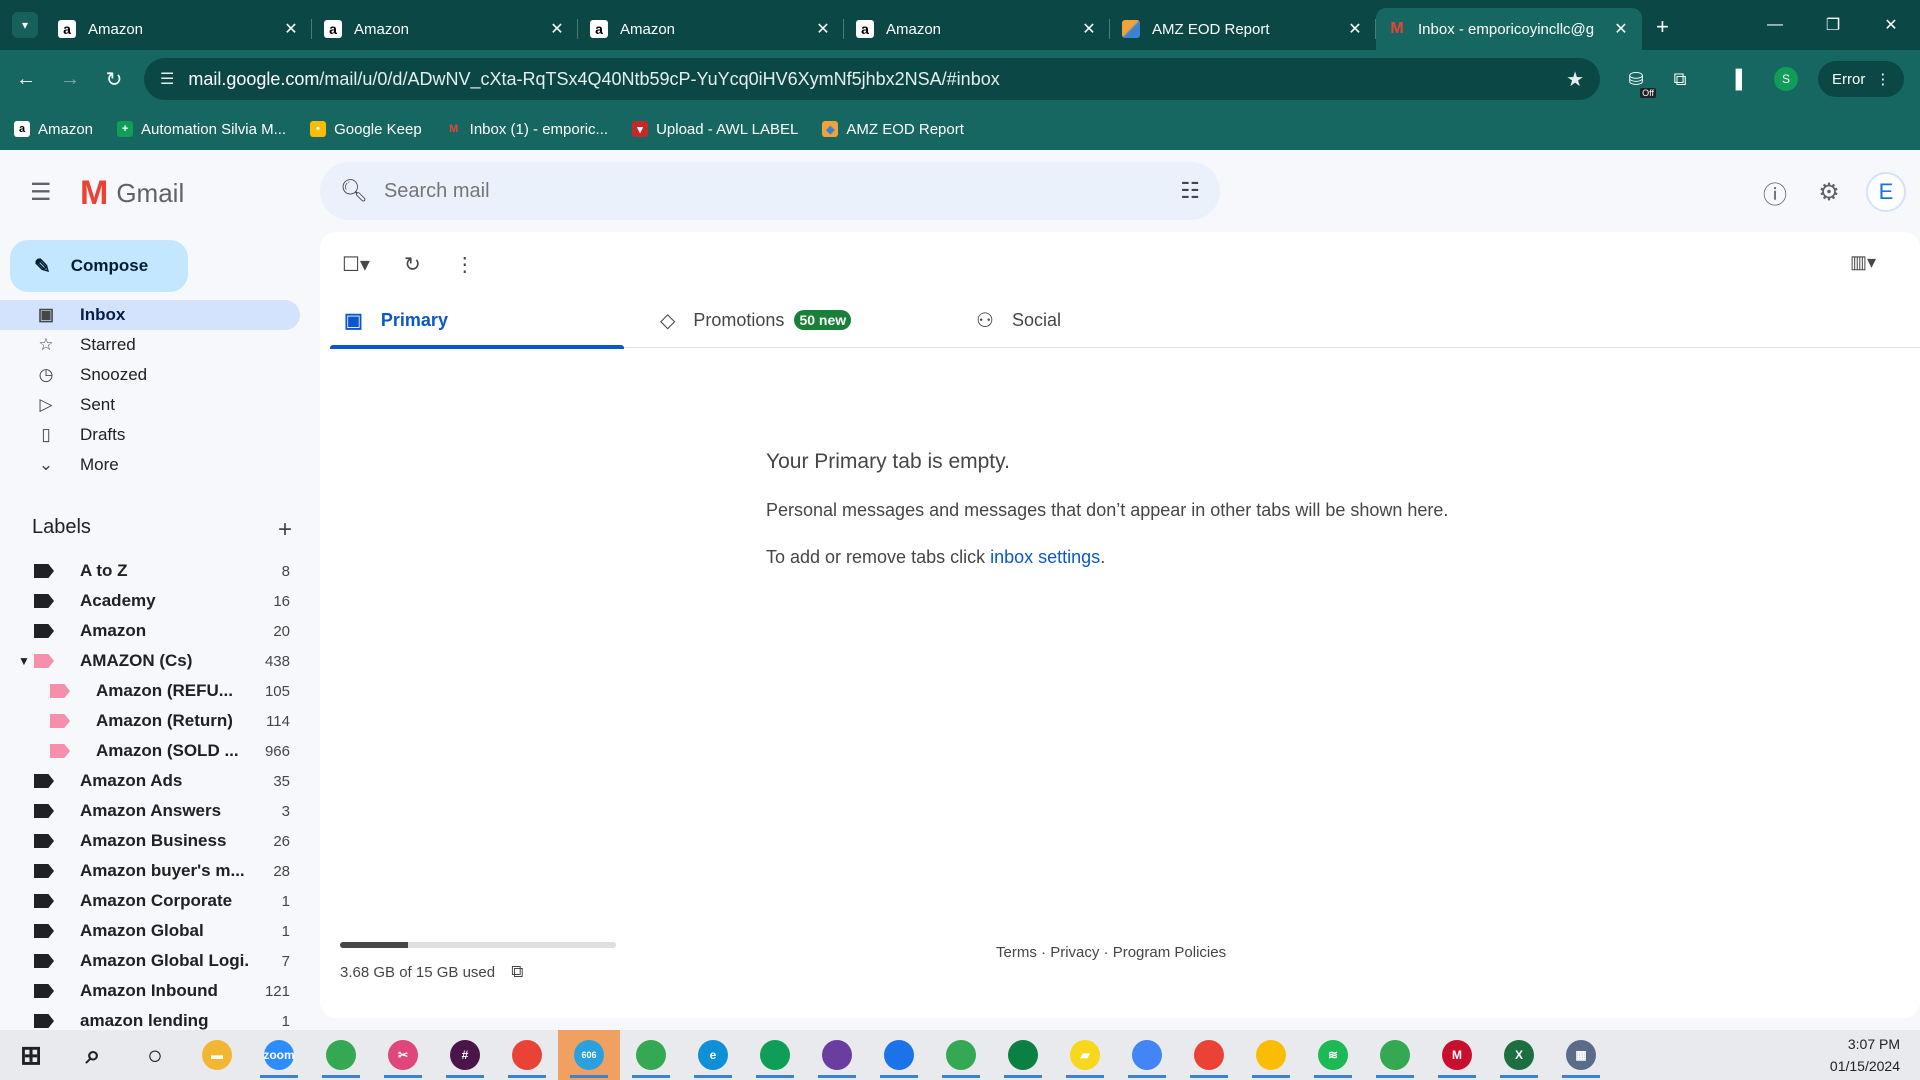 Image resolution: width=1920 pixels, height=1080 pixels. Describe the element at coordinates (403, 1055) in the screenshot. I see `taskbar-snipping-tool-button: ✂` at that location.